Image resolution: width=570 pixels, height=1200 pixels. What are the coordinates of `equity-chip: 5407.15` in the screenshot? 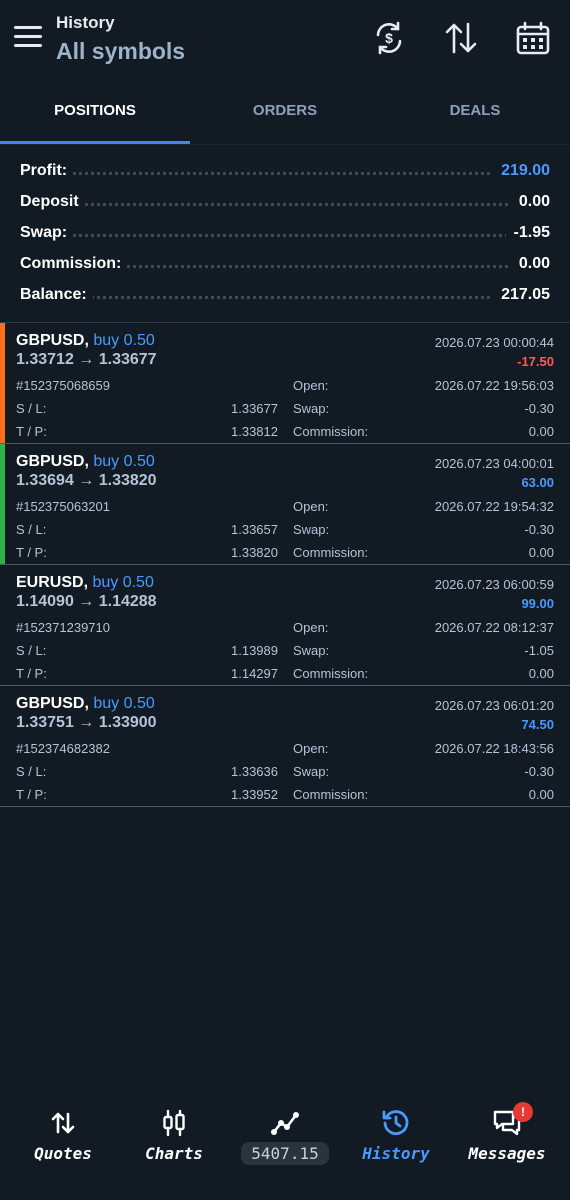 It's located at (285, 1153).